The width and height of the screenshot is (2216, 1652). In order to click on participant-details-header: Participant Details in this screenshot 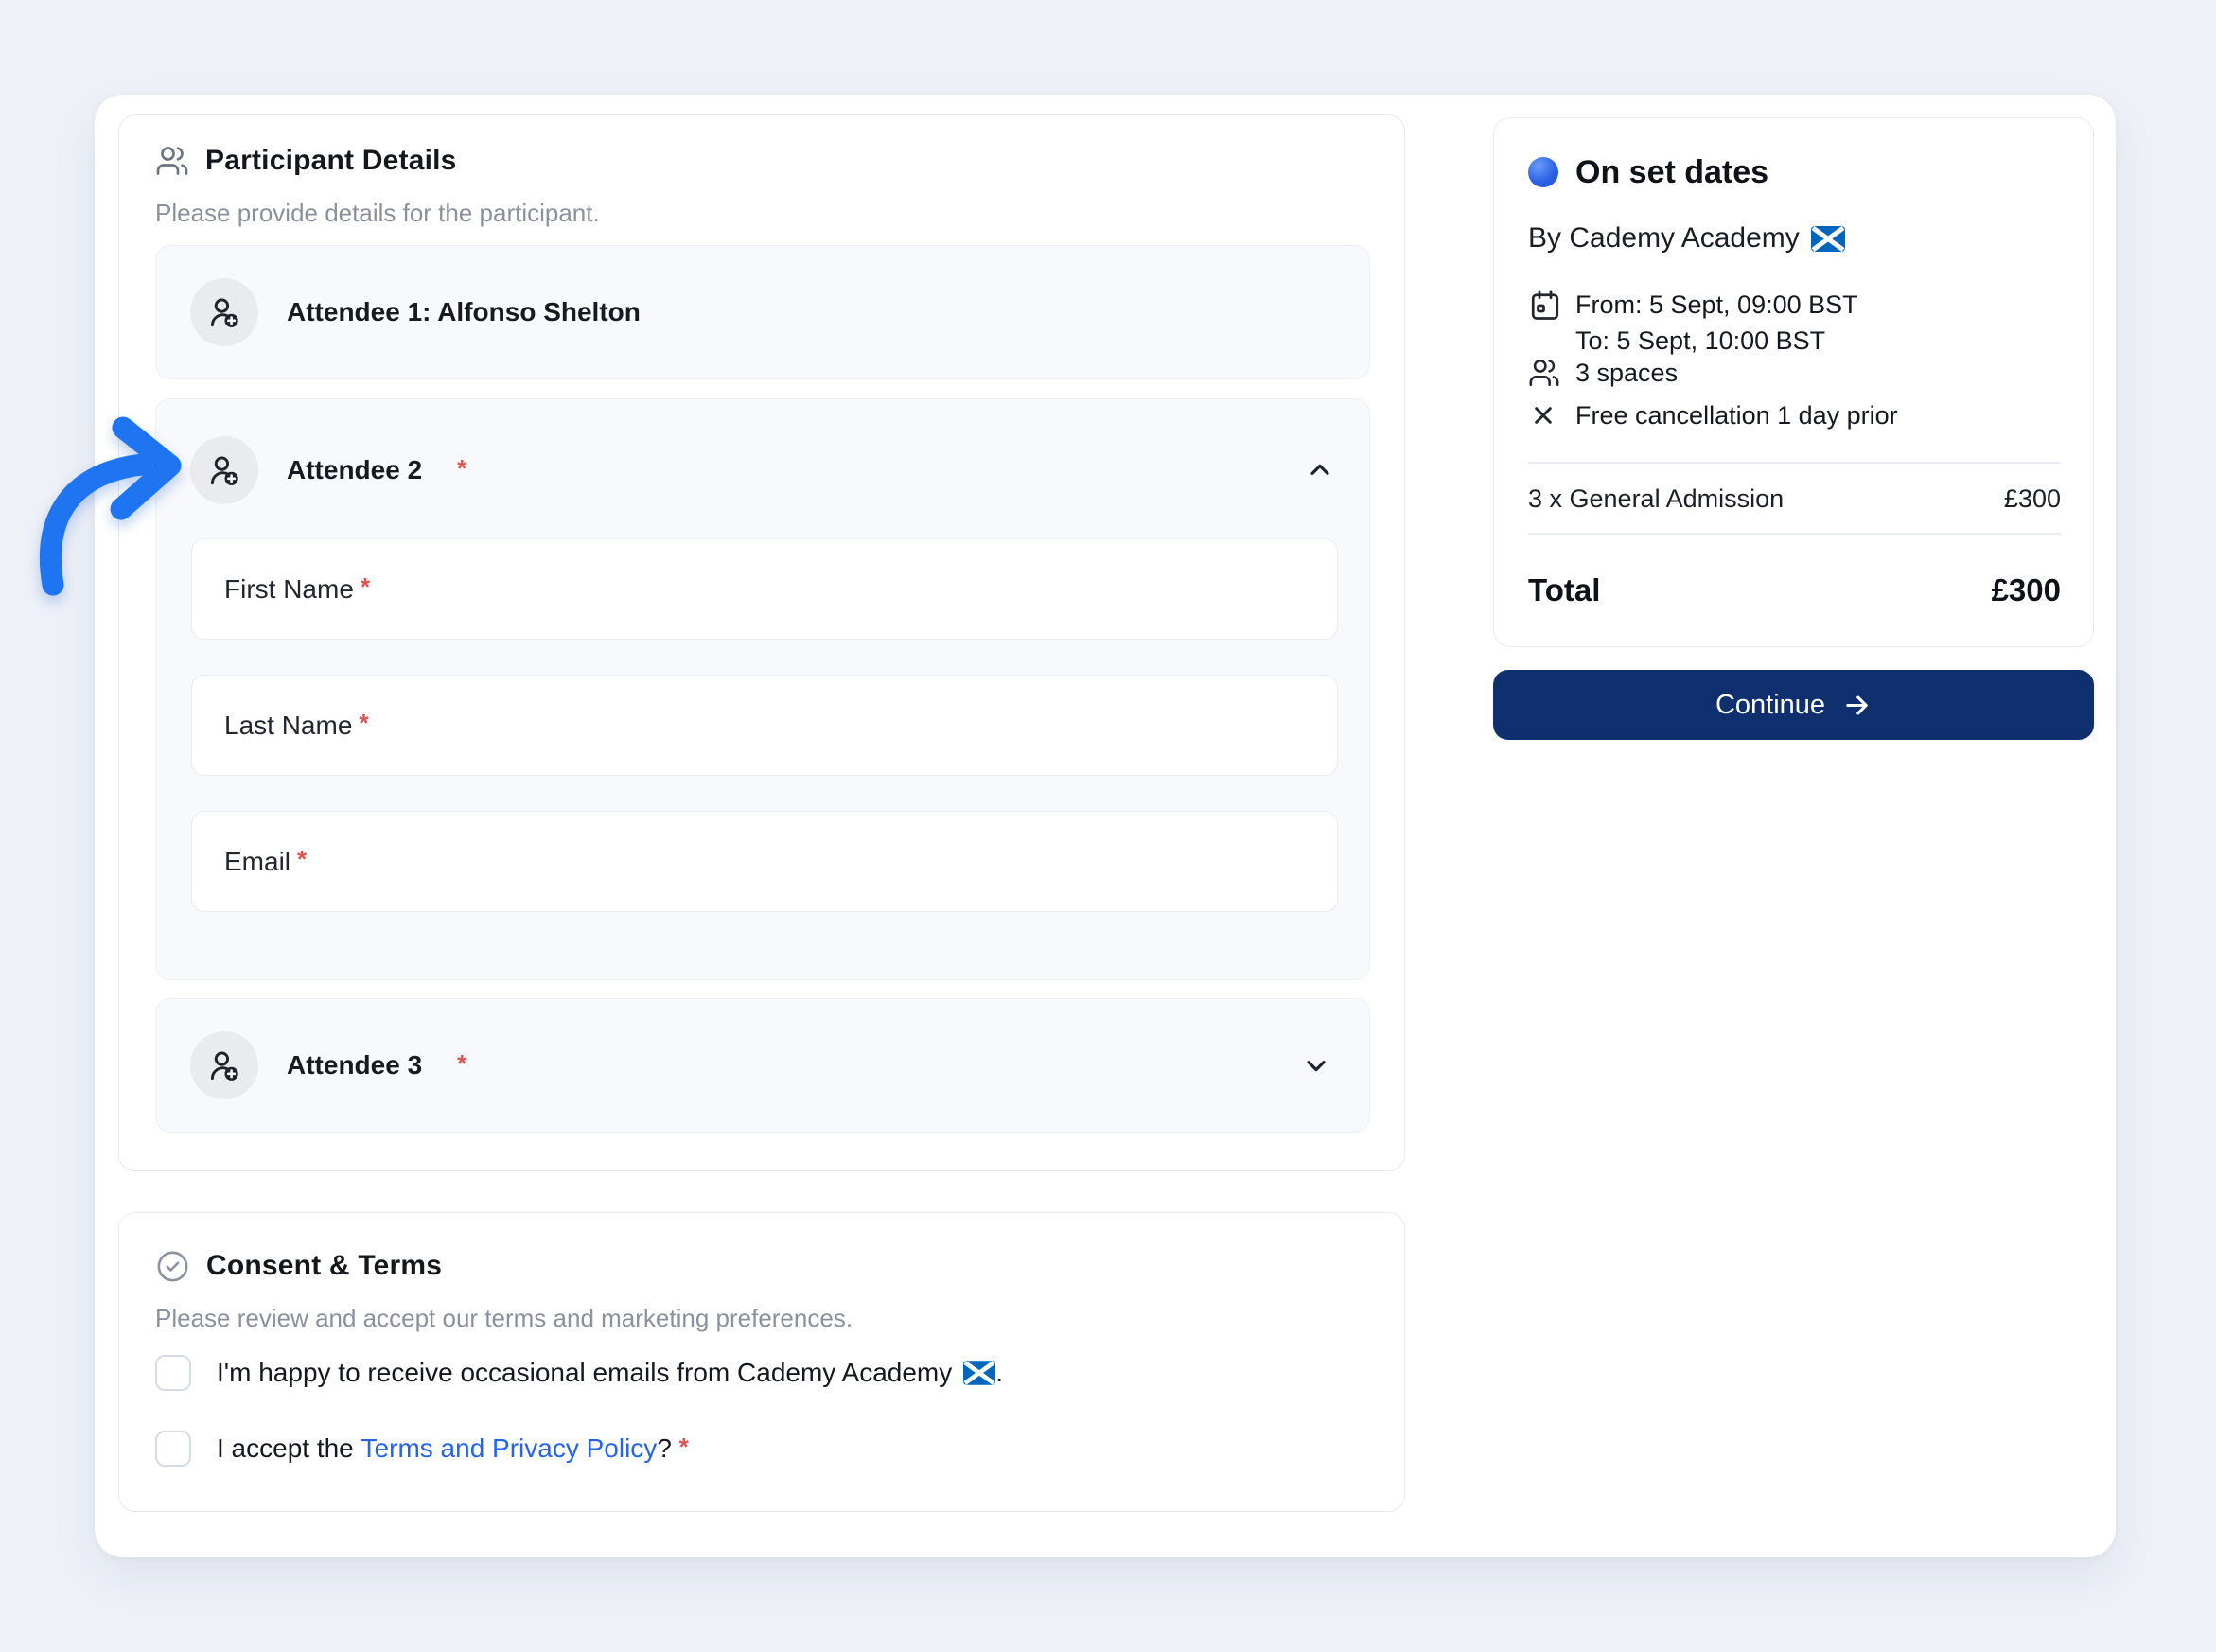, I will do `click(306, 161)`.